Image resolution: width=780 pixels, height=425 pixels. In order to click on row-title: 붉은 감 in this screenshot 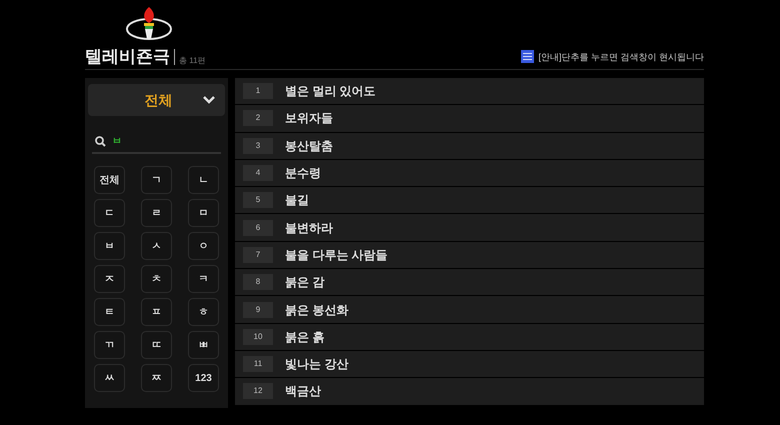, I will do `click(304, 283)`.